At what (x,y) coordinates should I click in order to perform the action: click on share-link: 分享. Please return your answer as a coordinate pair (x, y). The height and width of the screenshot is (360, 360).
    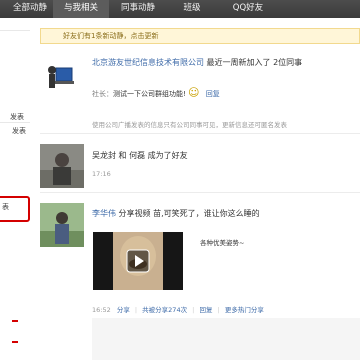
    Looking at the image, I should click on (123, 310).